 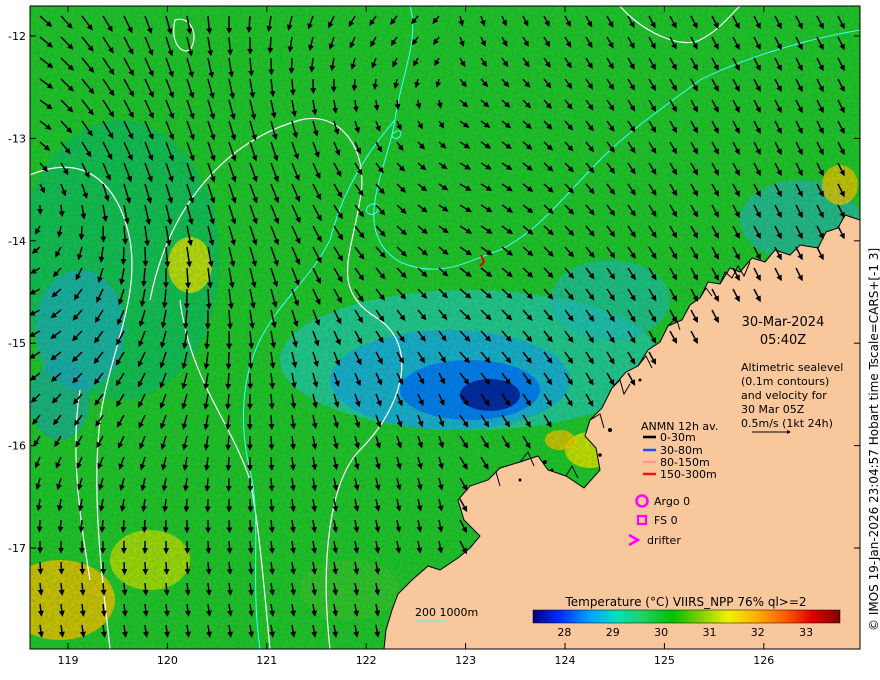 What do you see at coordinates (763, 660) in the screenshot?
I see `lon-tick-label: 126` at bounding box center [763, 660].